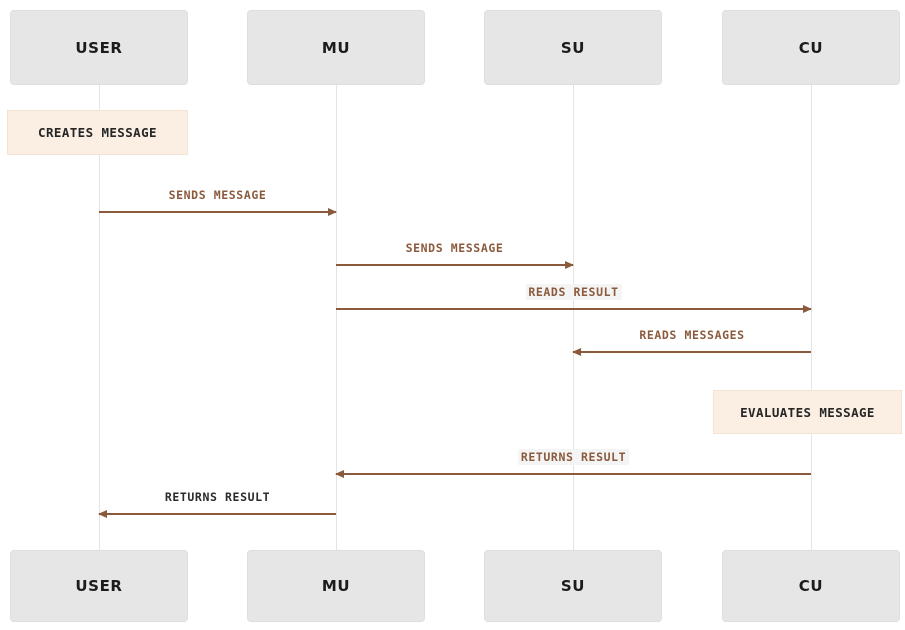  What do you see at coordinates (336, 317) in the screenshot?
I see `lifeline-mu` at bounding box center [336, 317].